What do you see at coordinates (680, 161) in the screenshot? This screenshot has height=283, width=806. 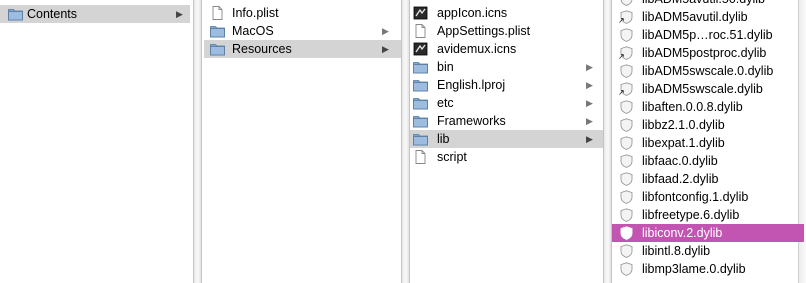 I see `item-label: libfaac.0.dylib` at bounding box center [680, 161].